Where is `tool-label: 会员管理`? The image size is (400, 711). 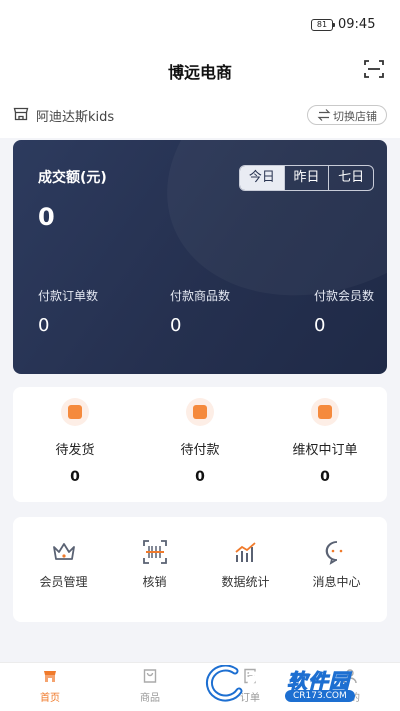
tool-label: 会员管理 is located at coordinates (63, 582).